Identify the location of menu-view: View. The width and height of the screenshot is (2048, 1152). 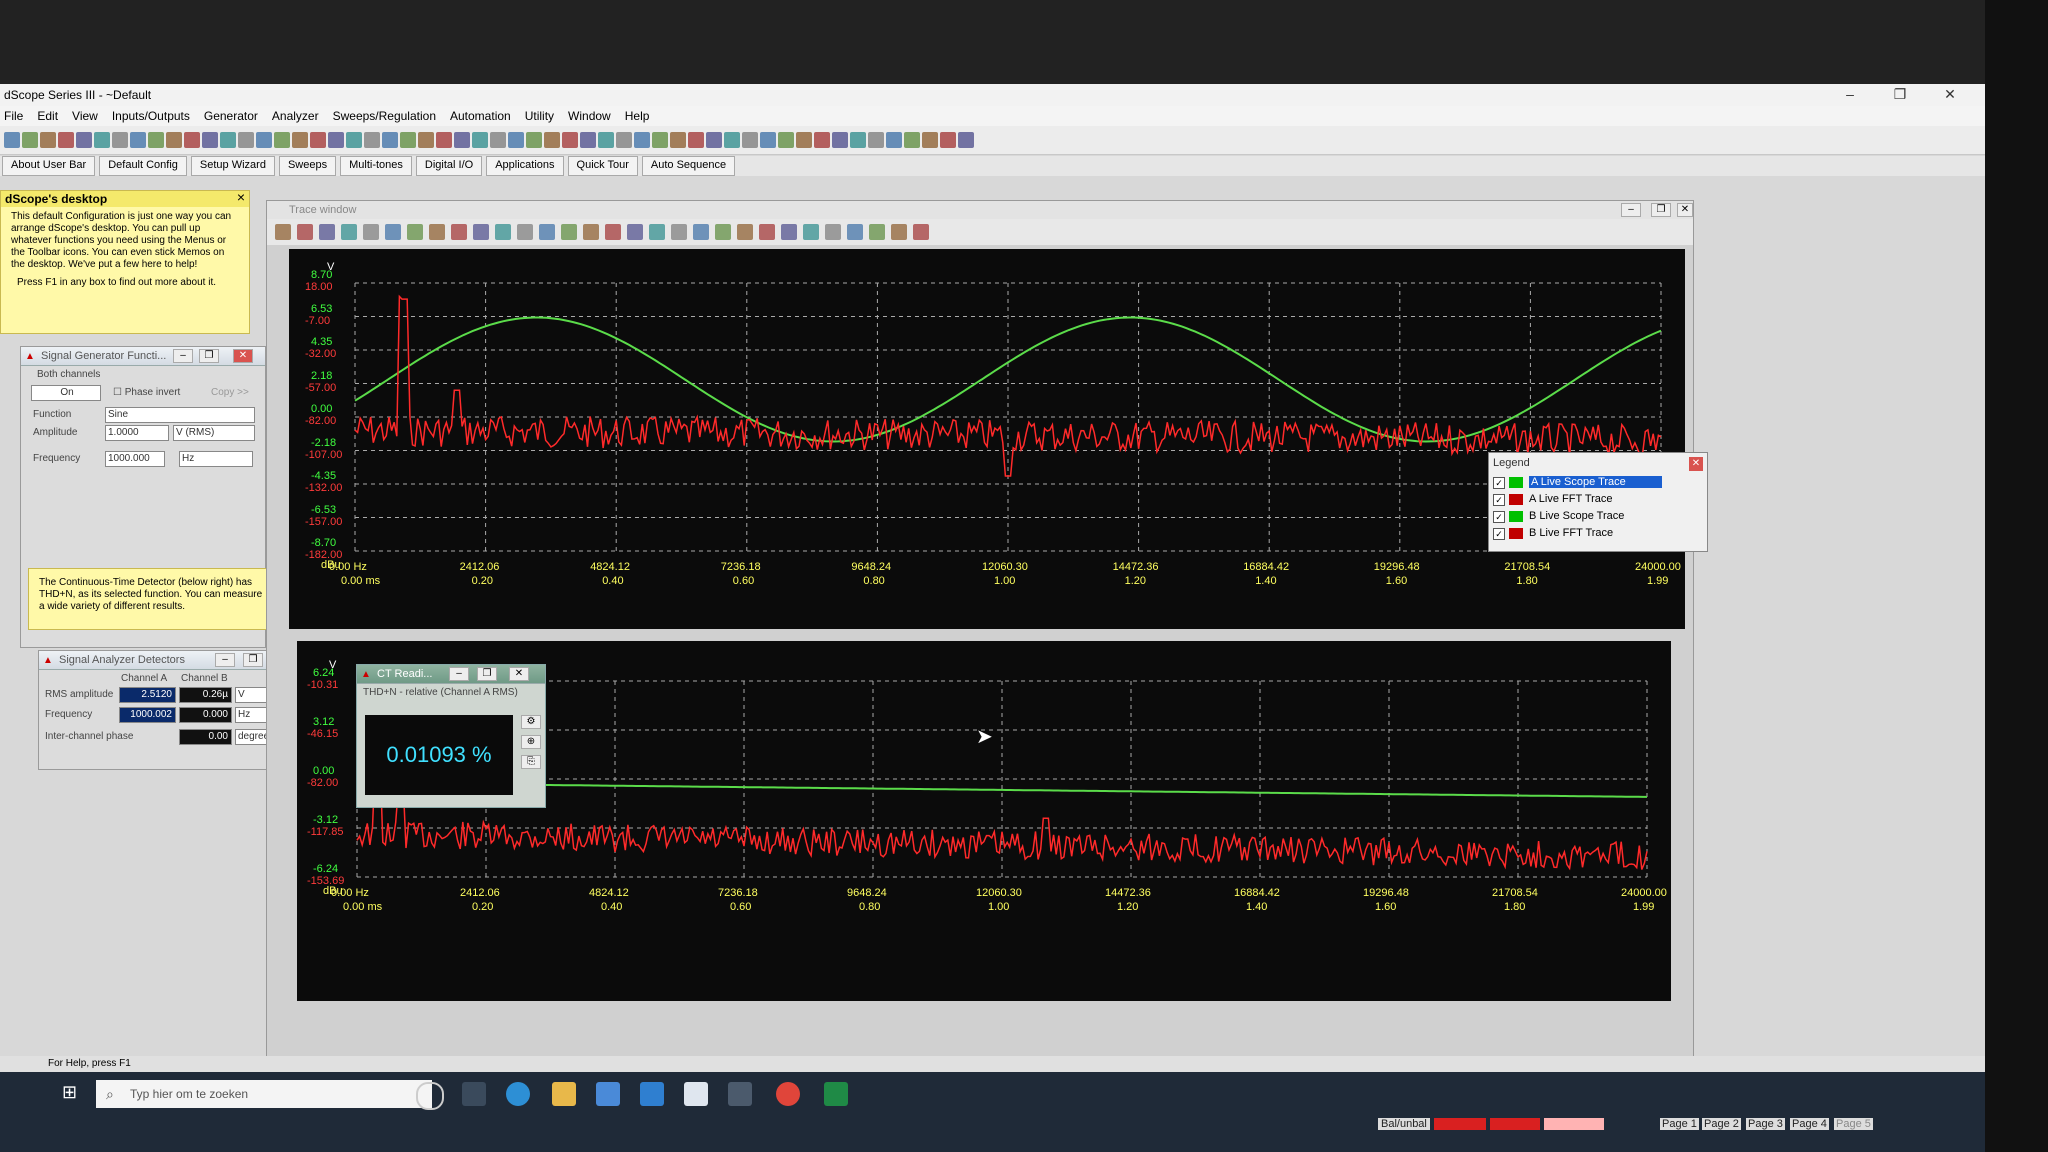
(85, 116).